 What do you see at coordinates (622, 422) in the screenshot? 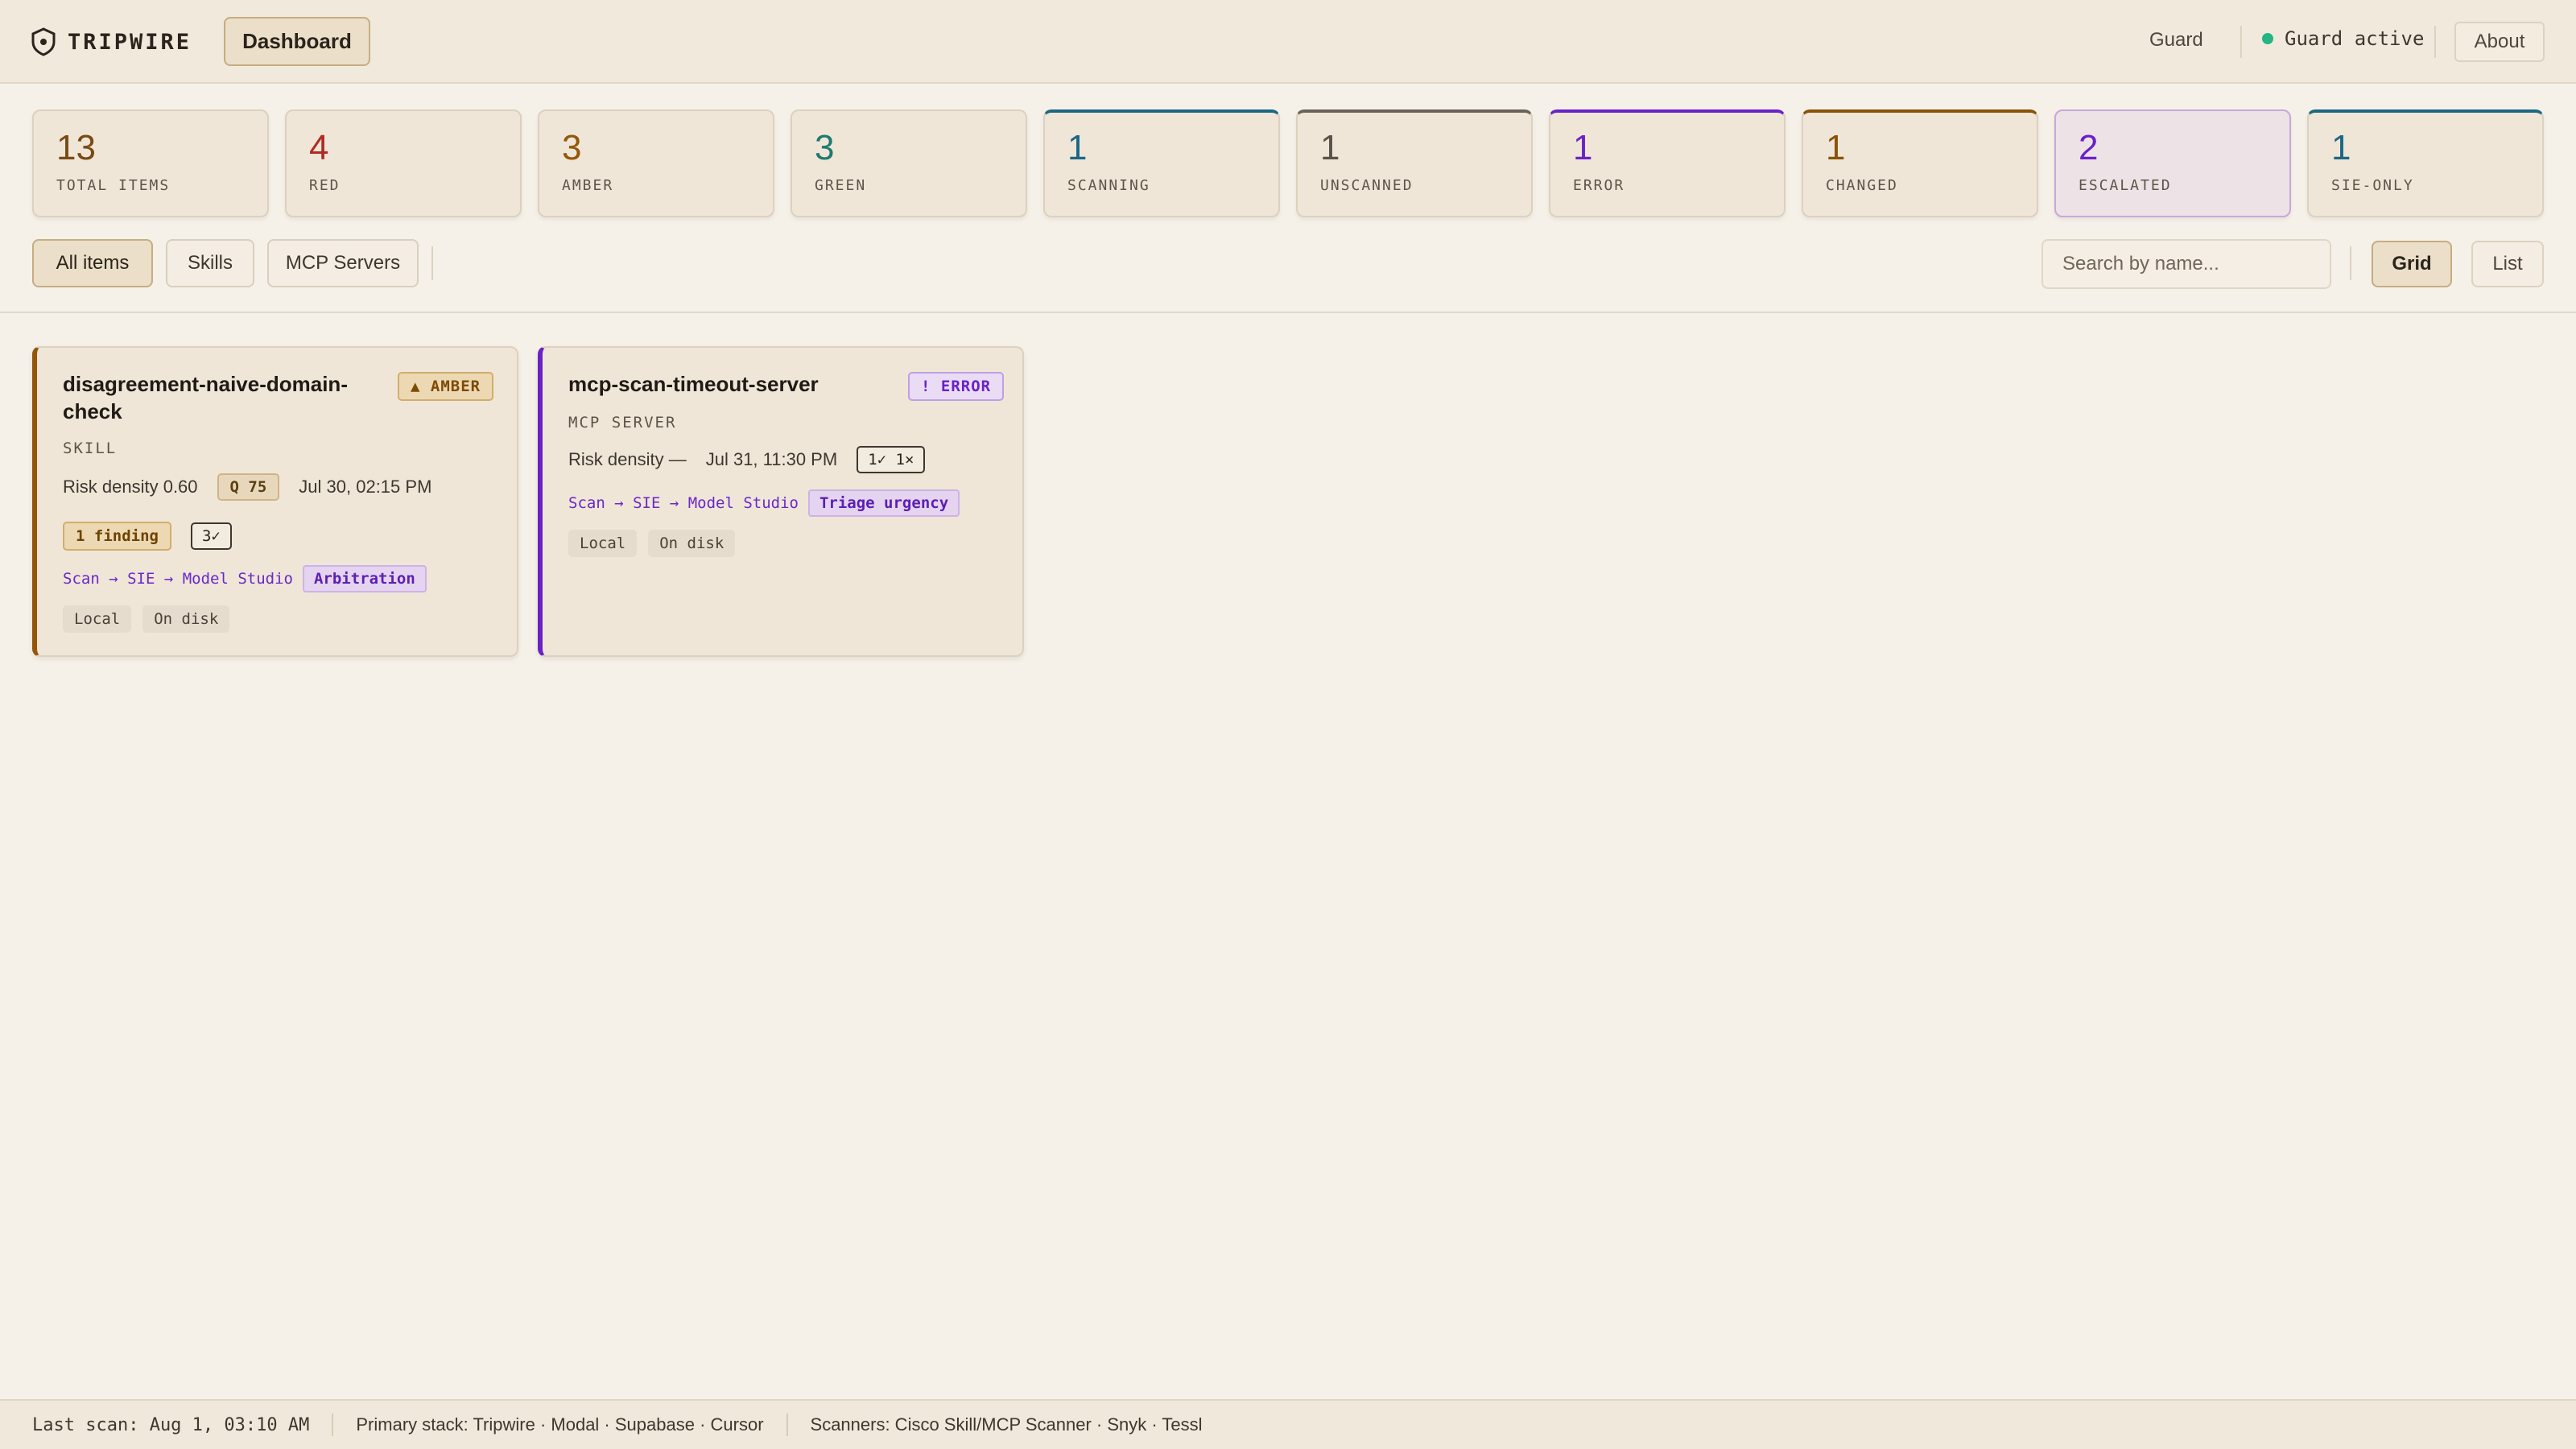
I see `item-kind: MCP SERVER` at bounding box center [622, 422].